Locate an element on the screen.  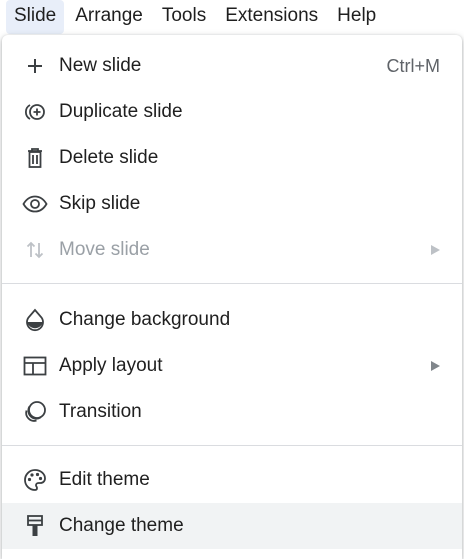
move-arrows-icon is located at coordinates (35, 250).